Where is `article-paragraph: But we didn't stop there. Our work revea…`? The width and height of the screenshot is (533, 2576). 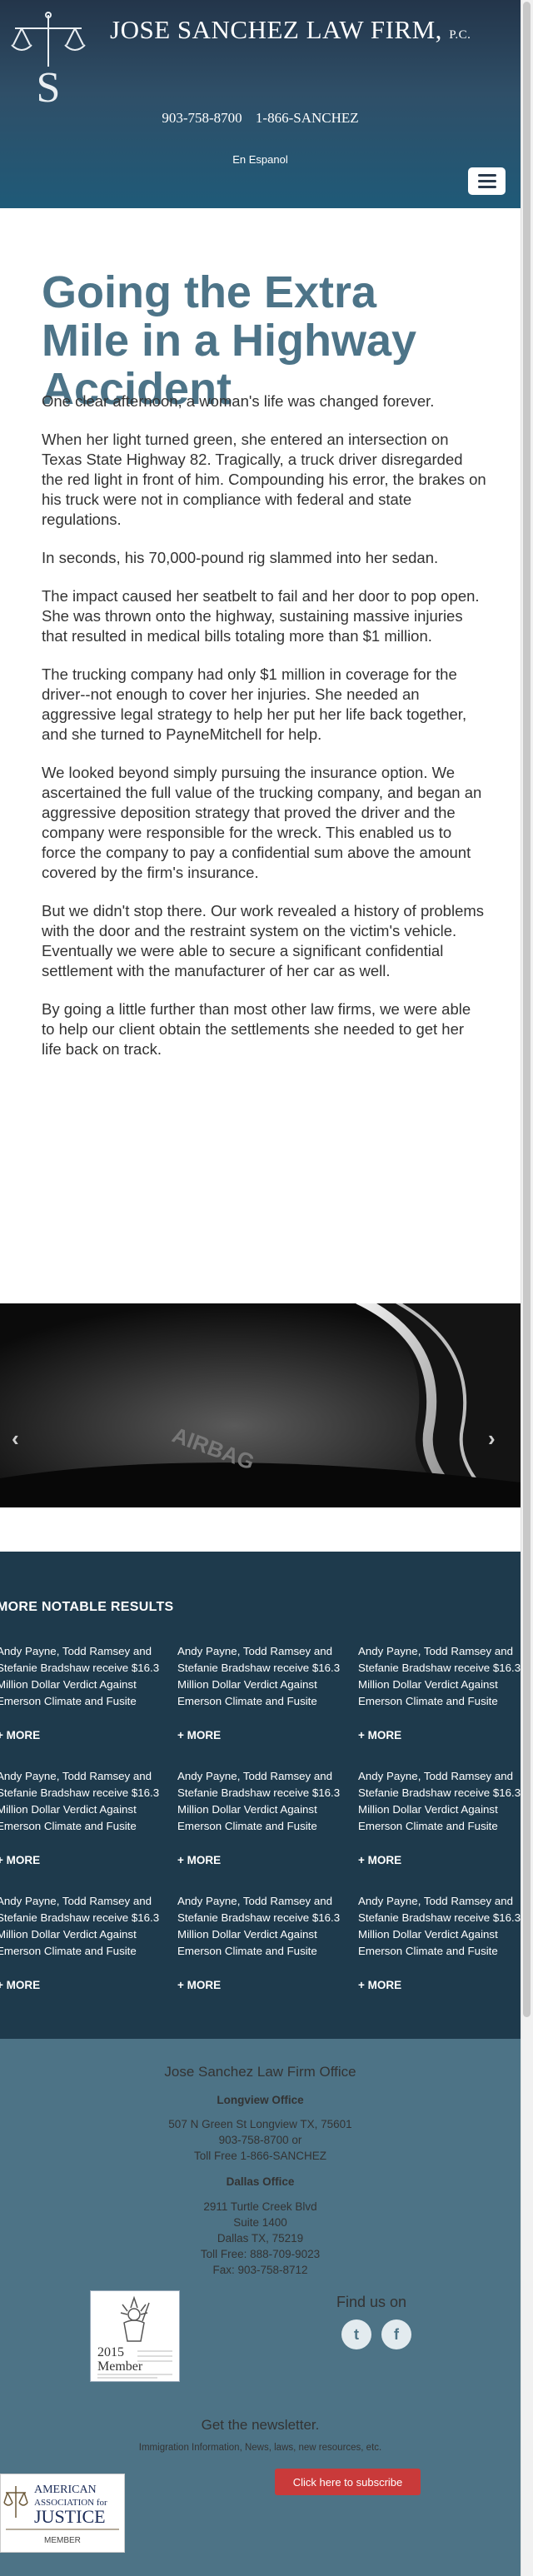 article-paragraph: But we didn't stop there. Our work revea… is located at coordinates (263, 941).